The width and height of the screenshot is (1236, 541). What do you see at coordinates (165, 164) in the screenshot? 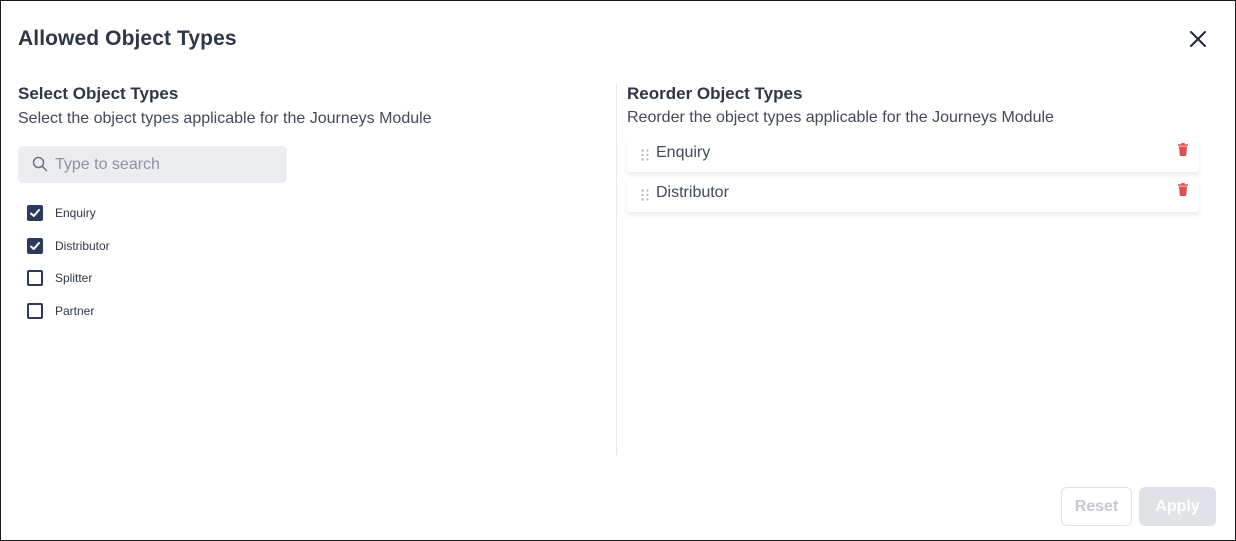
I see `search-input` at bounding box center [165, 164].